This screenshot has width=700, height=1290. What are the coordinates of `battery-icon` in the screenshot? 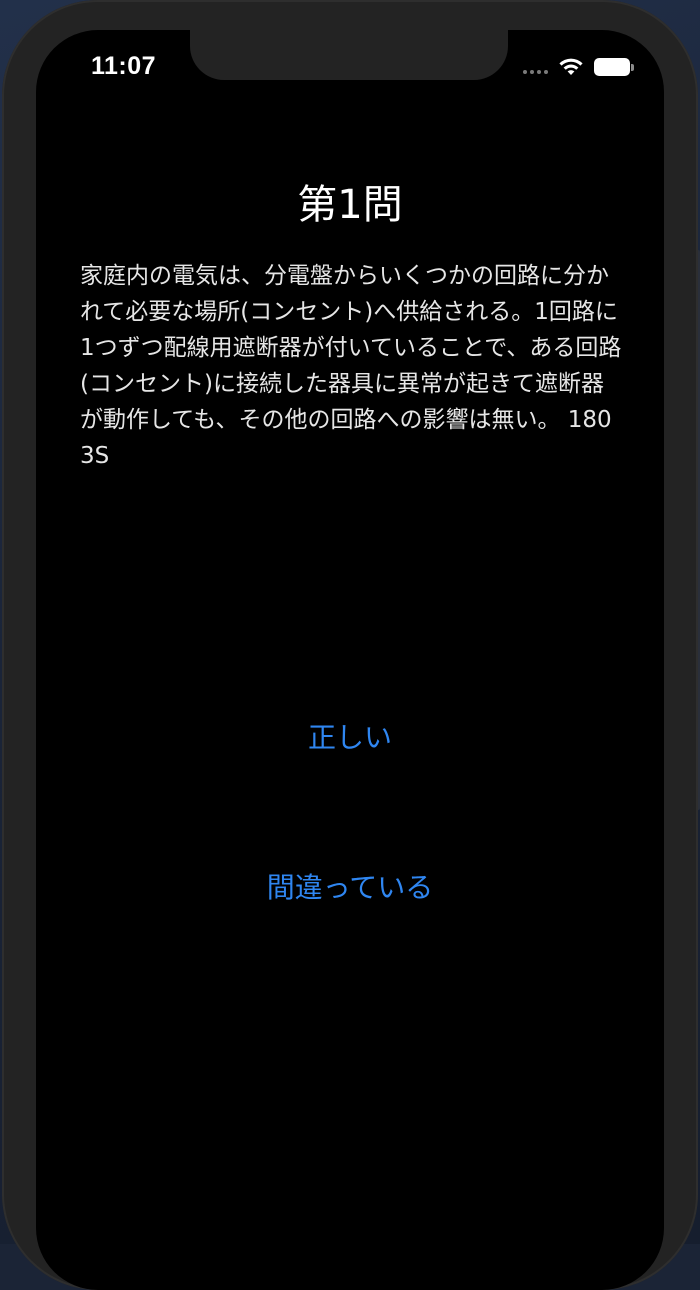 It's located at (614, 67).